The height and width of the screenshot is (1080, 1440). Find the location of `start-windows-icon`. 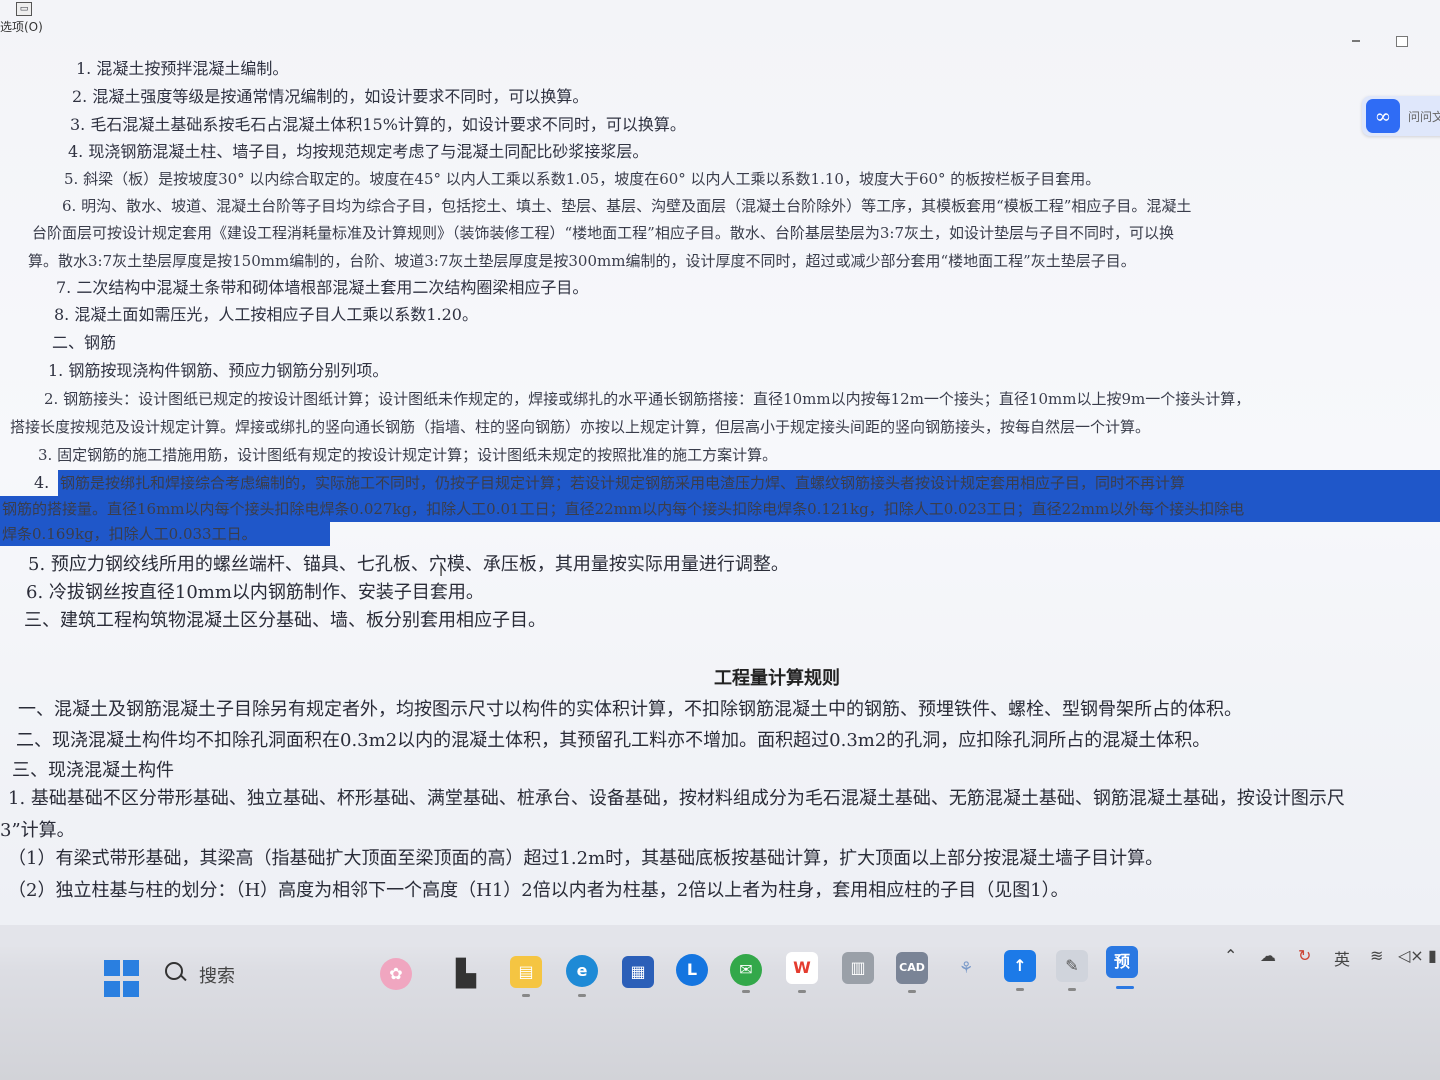

start-windows-icon is located at coordinates (123, 979).